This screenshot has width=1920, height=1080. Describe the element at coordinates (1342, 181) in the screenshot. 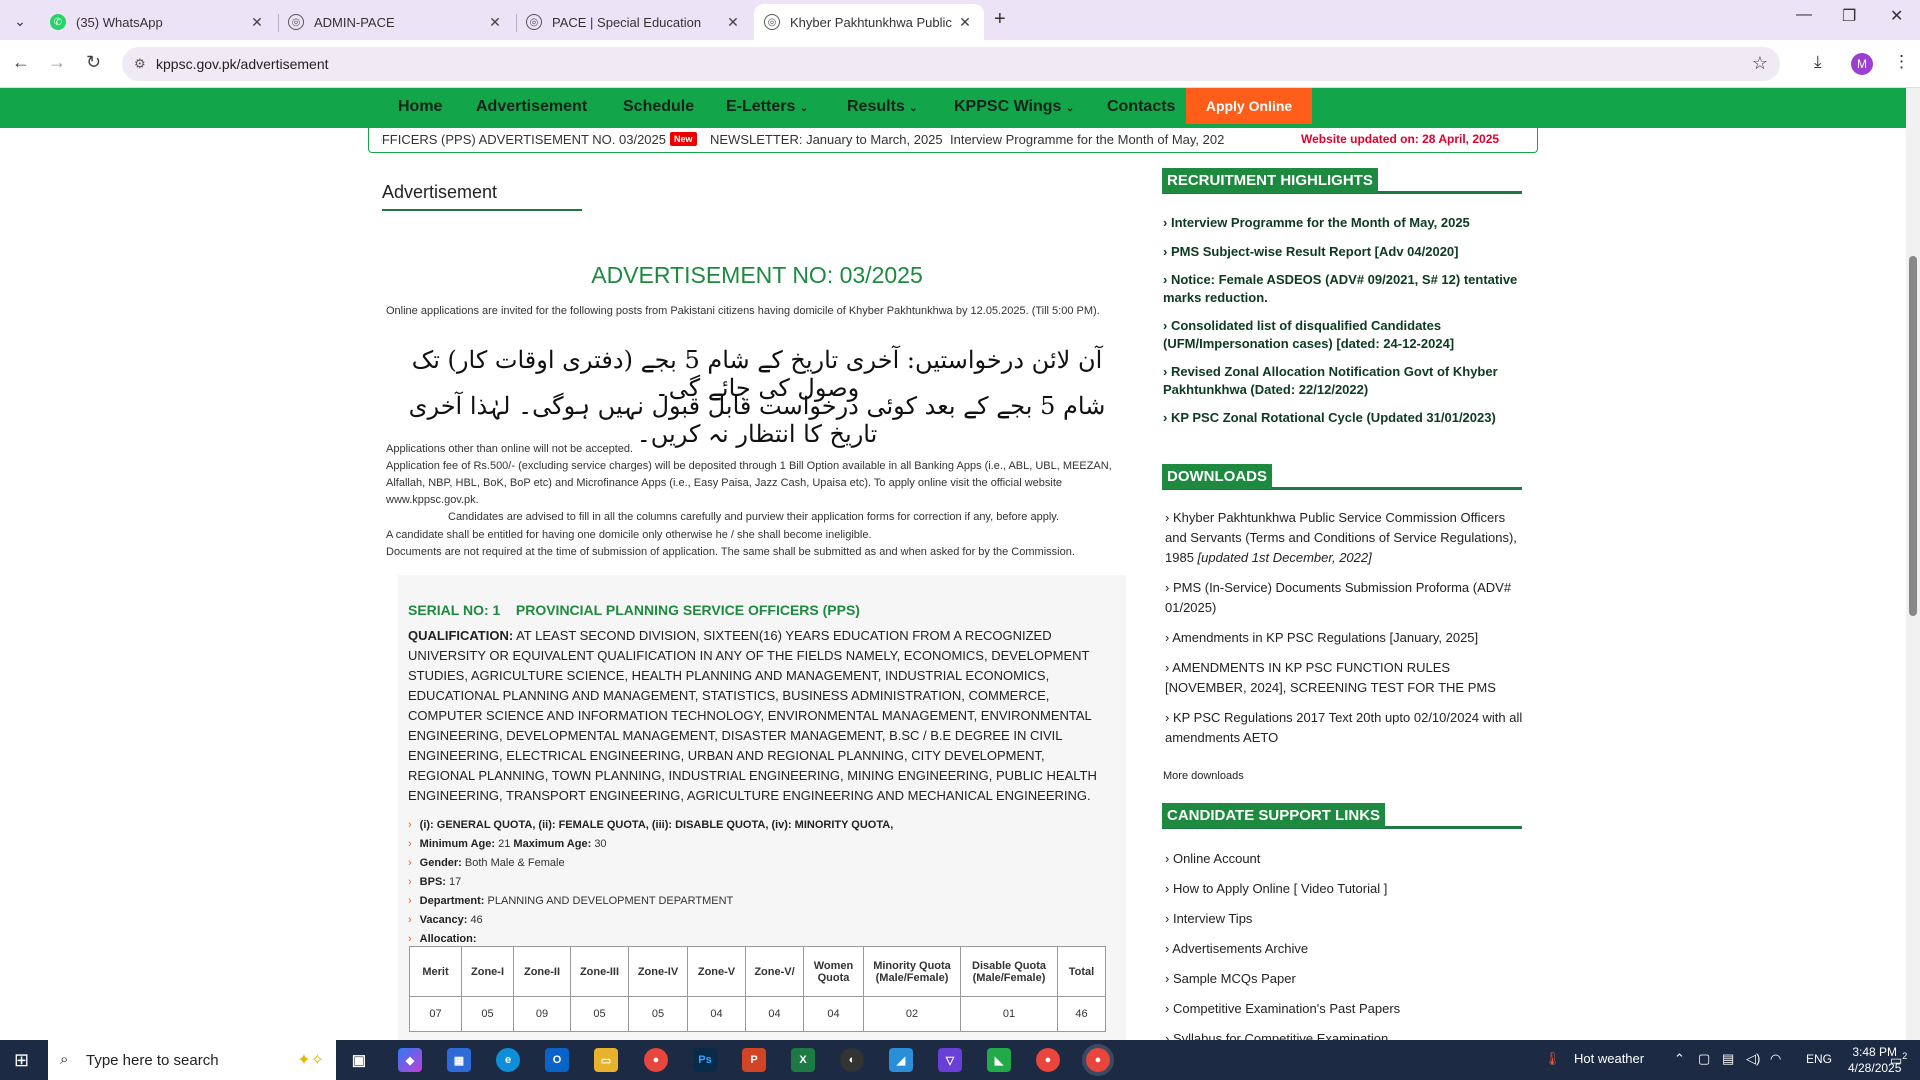

I see `recruitment-highlights-heading: RECRUITMENT HIGHLIGHTS` at that location.